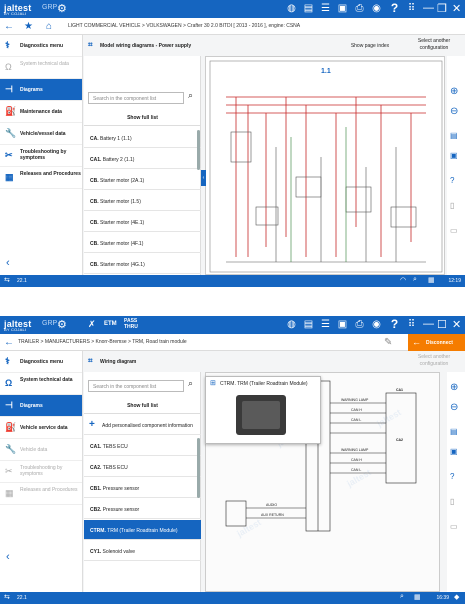 The image size is (465, 604). Describe the element at coordinates (436, 342) in the screenshot. I see `disconnect-button: ← Disconnect` at that location.